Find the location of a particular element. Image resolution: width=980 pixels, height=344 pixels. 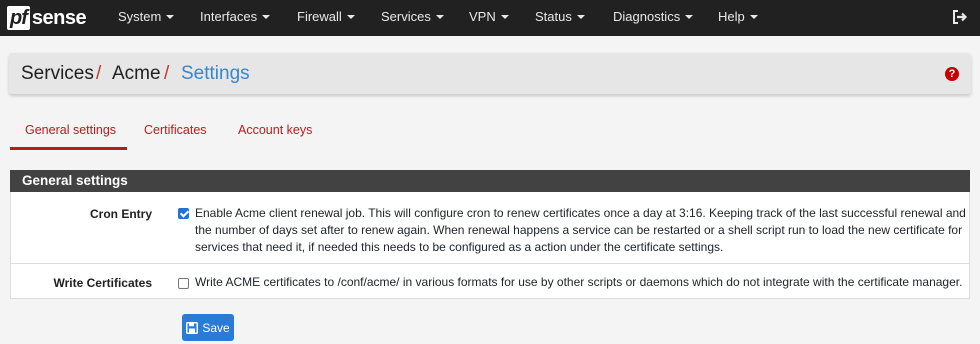

nav-status-menu: Status is located at coordinates (560, 18).